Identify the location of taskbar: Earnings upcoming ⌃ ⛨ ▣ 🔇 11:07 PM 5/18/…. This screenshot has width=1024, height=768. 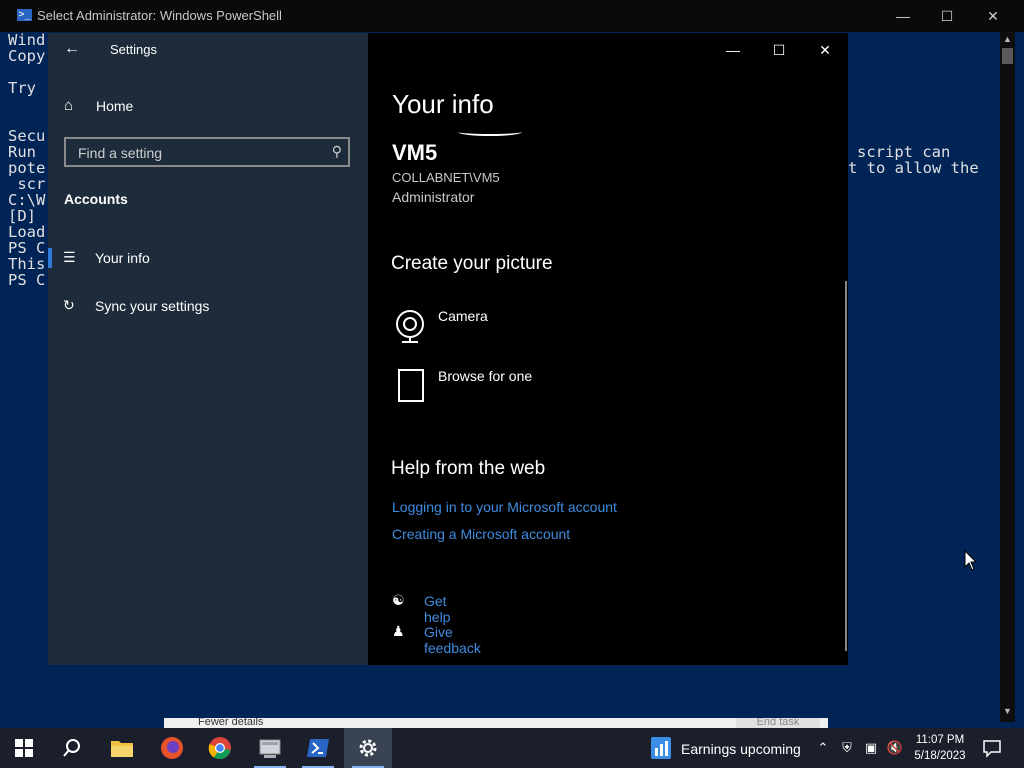
(512, 748).